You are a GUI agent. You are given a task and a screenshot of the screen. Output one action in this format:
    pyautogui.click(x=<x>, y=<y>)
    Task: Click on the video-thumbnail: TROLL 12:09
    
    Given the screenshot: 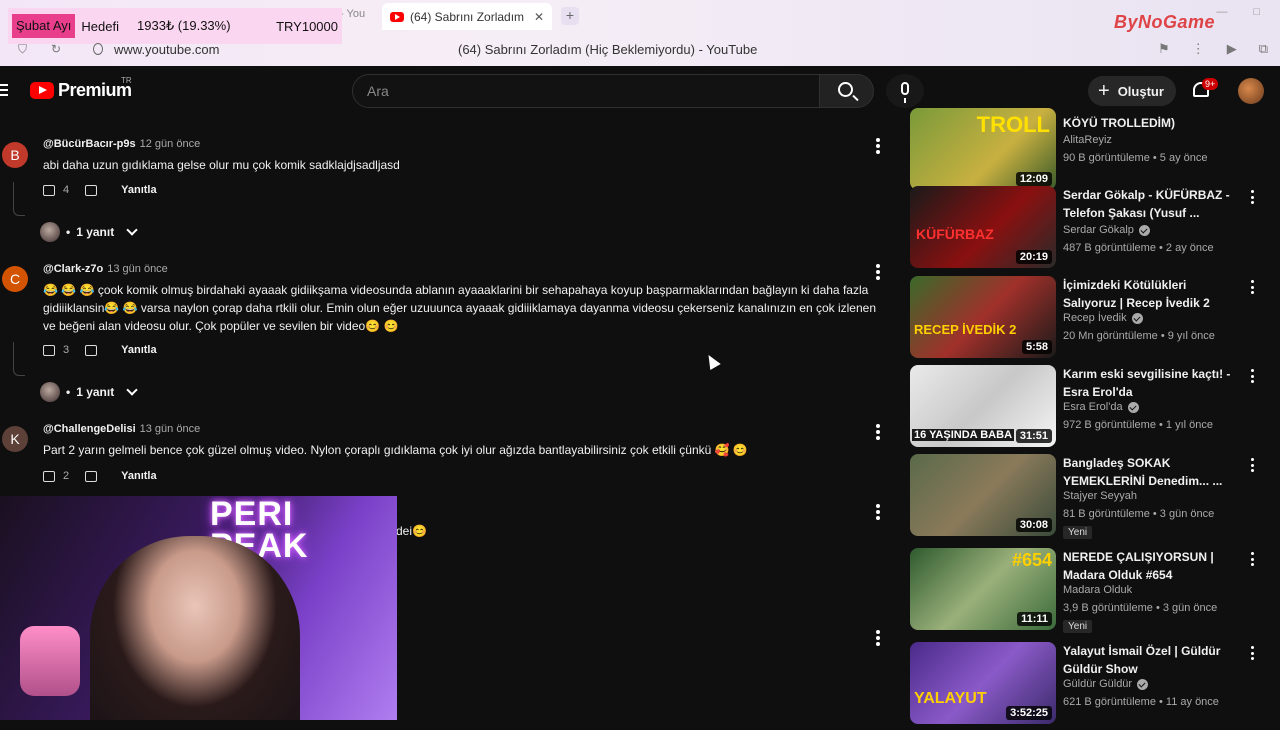 What is the action you would take?
    pyautogui.click(x=983, y=149)
    